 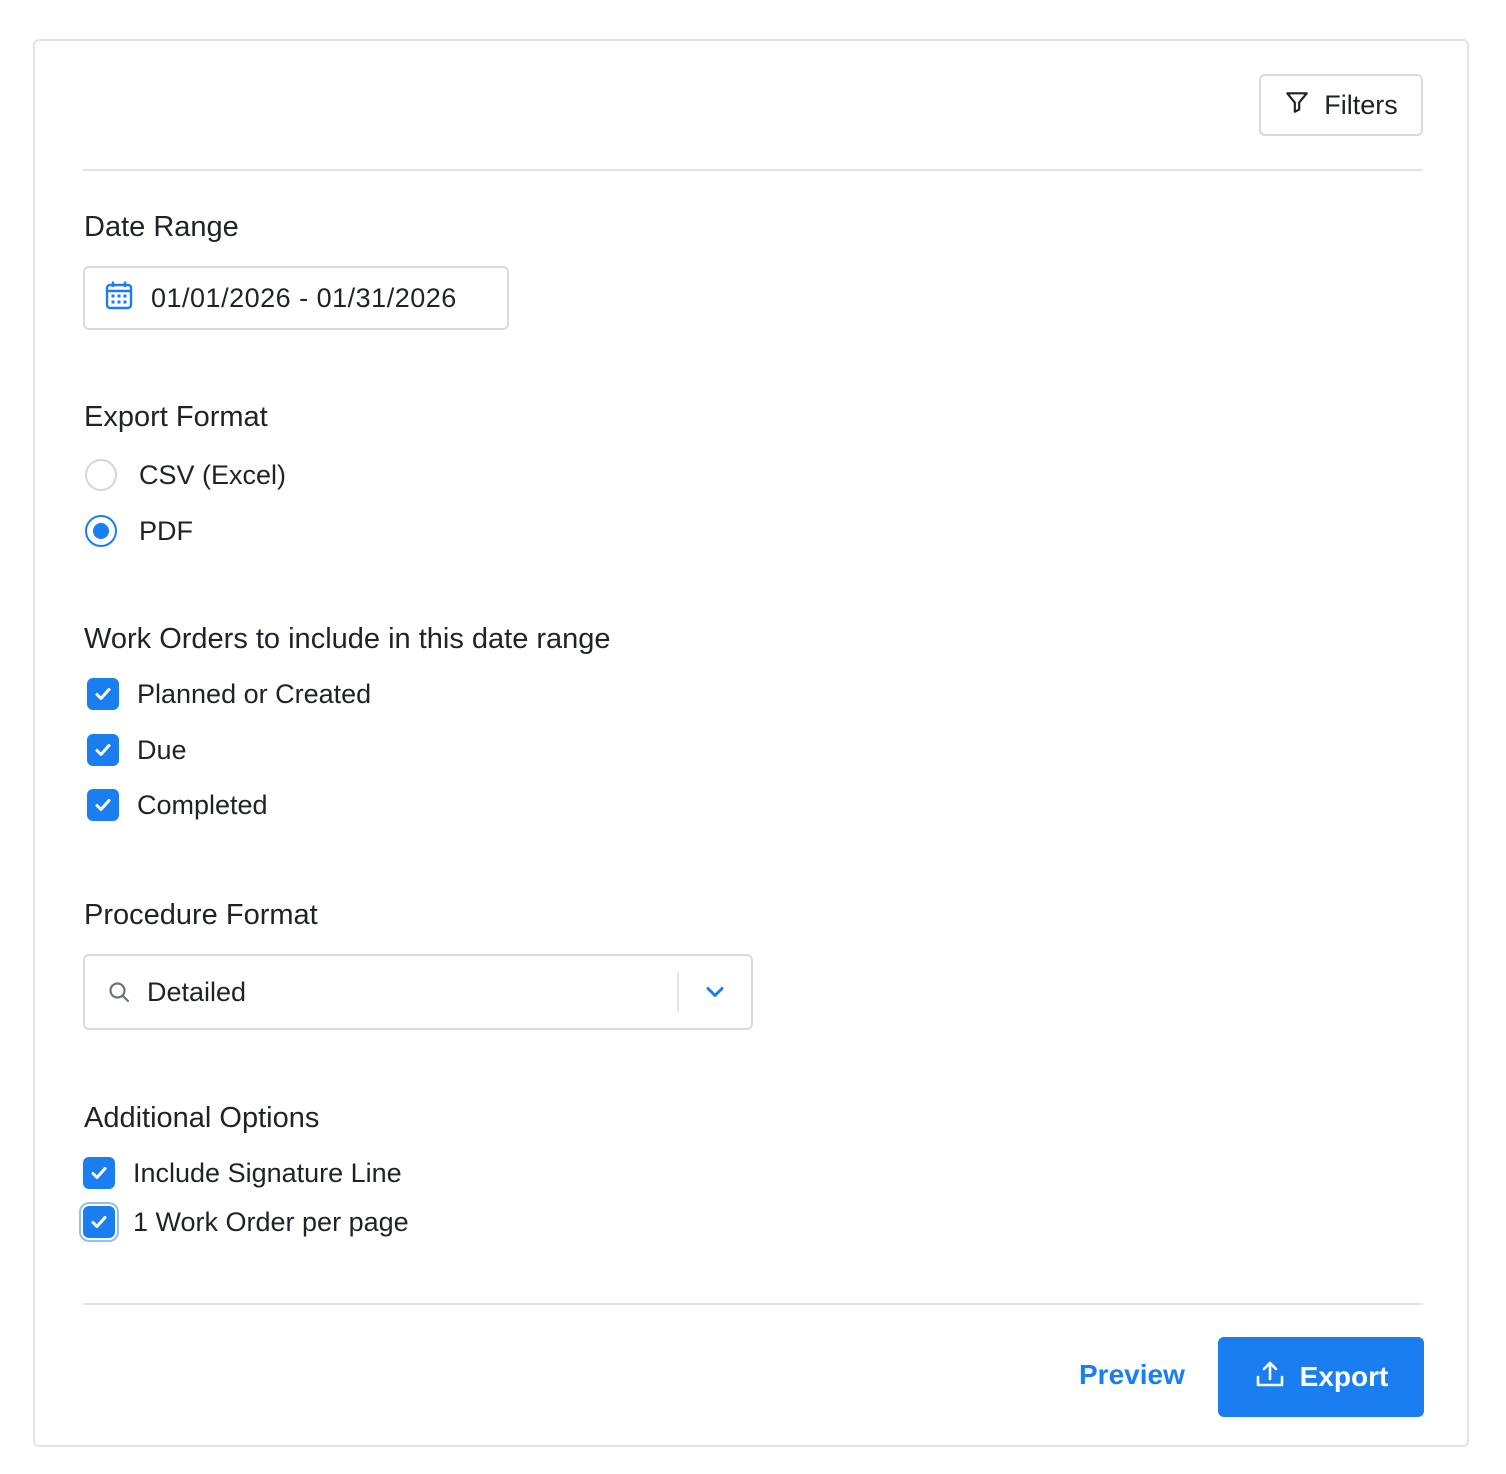 I want to click on radio-label: CSV (Excel), so click(x=213, y=474).